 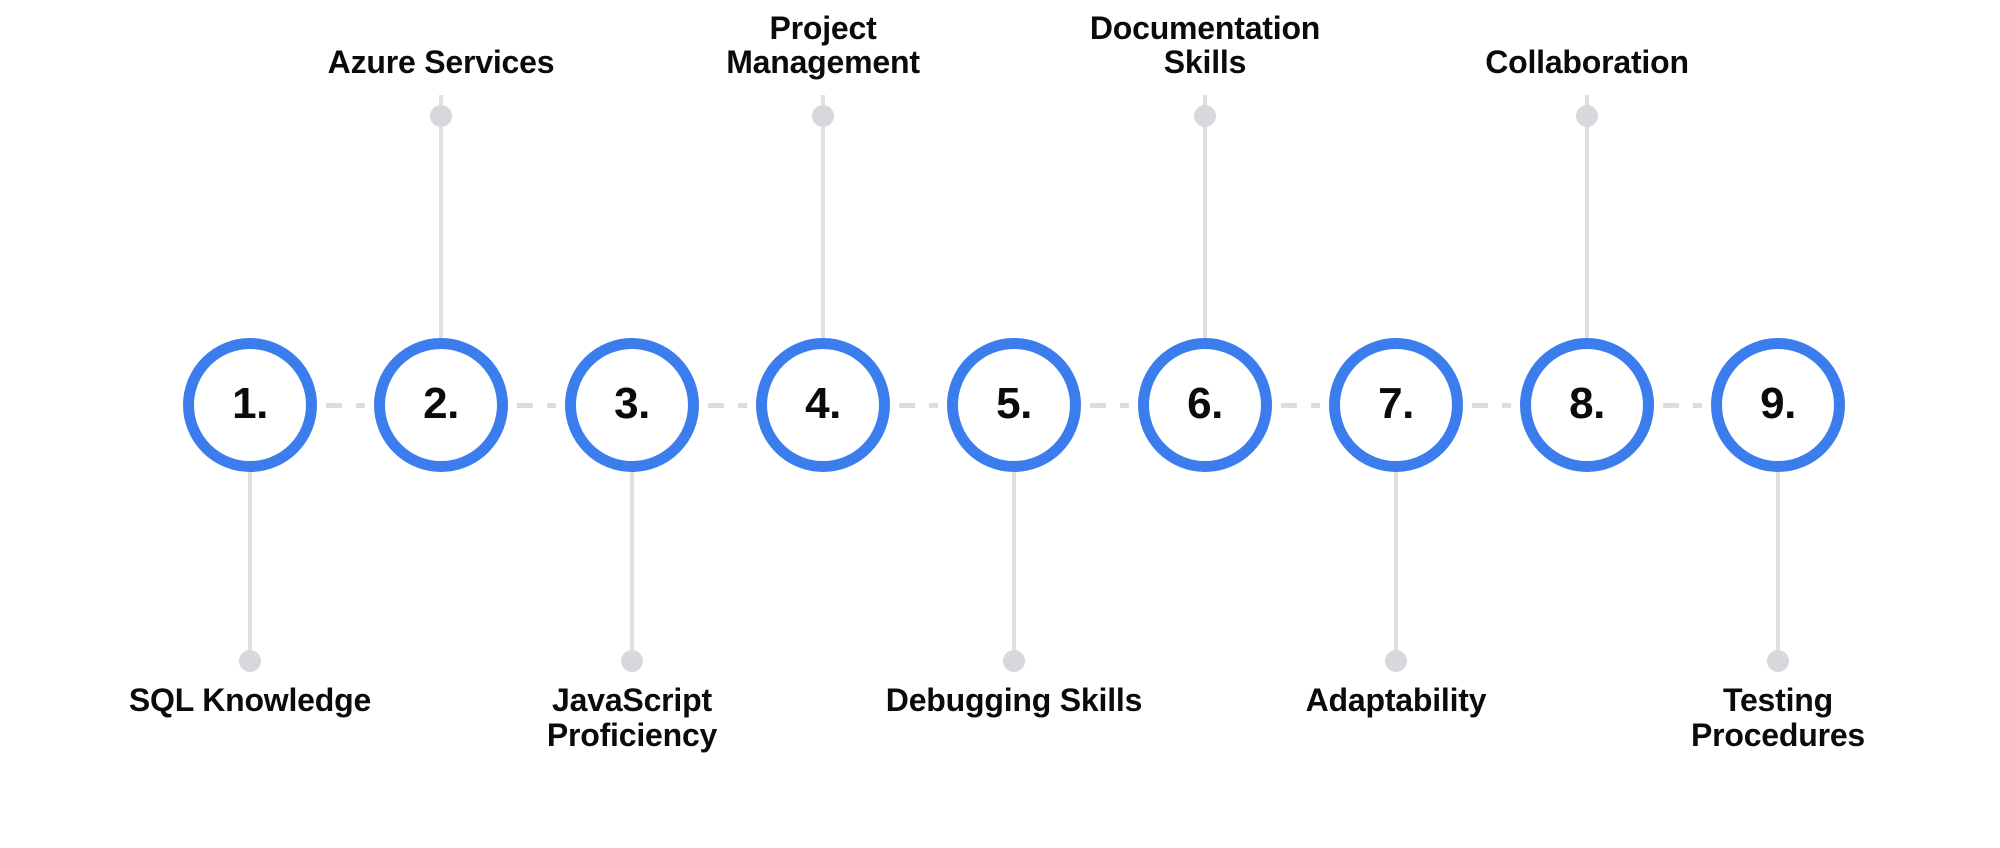 I want to click on node-number: 4., so click(x=823, y=403).